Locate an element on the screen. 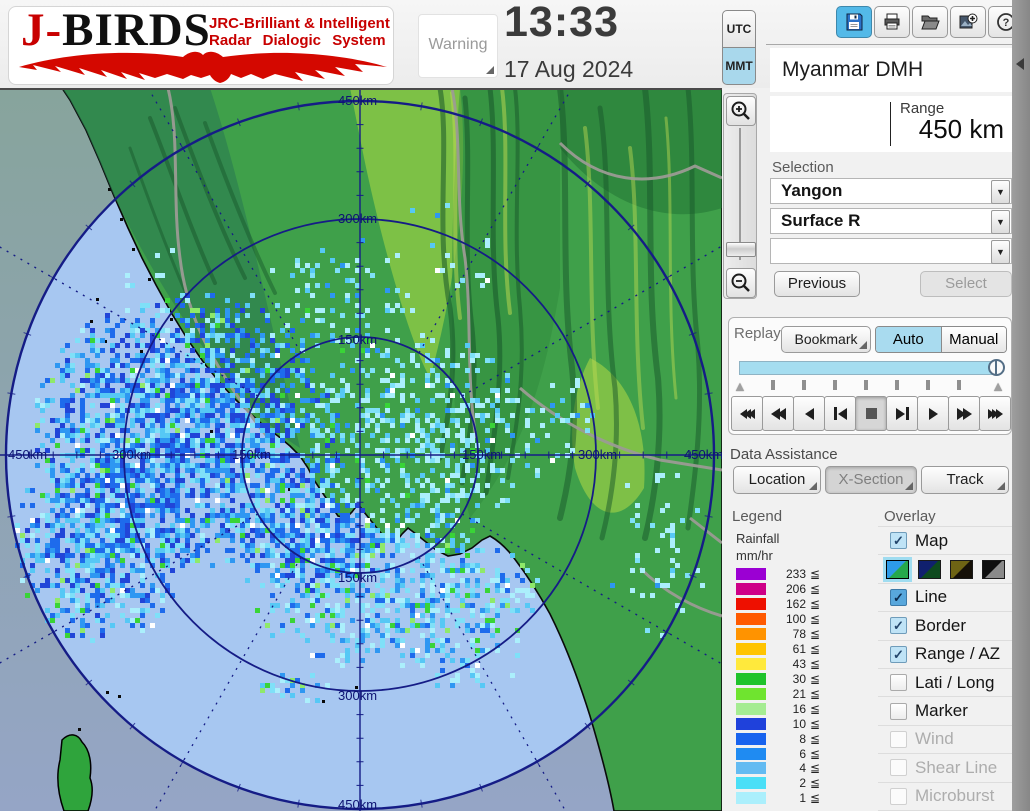 The image size is (1030, 811). playback-play-reverse-button is located at coordinates (809, 413).